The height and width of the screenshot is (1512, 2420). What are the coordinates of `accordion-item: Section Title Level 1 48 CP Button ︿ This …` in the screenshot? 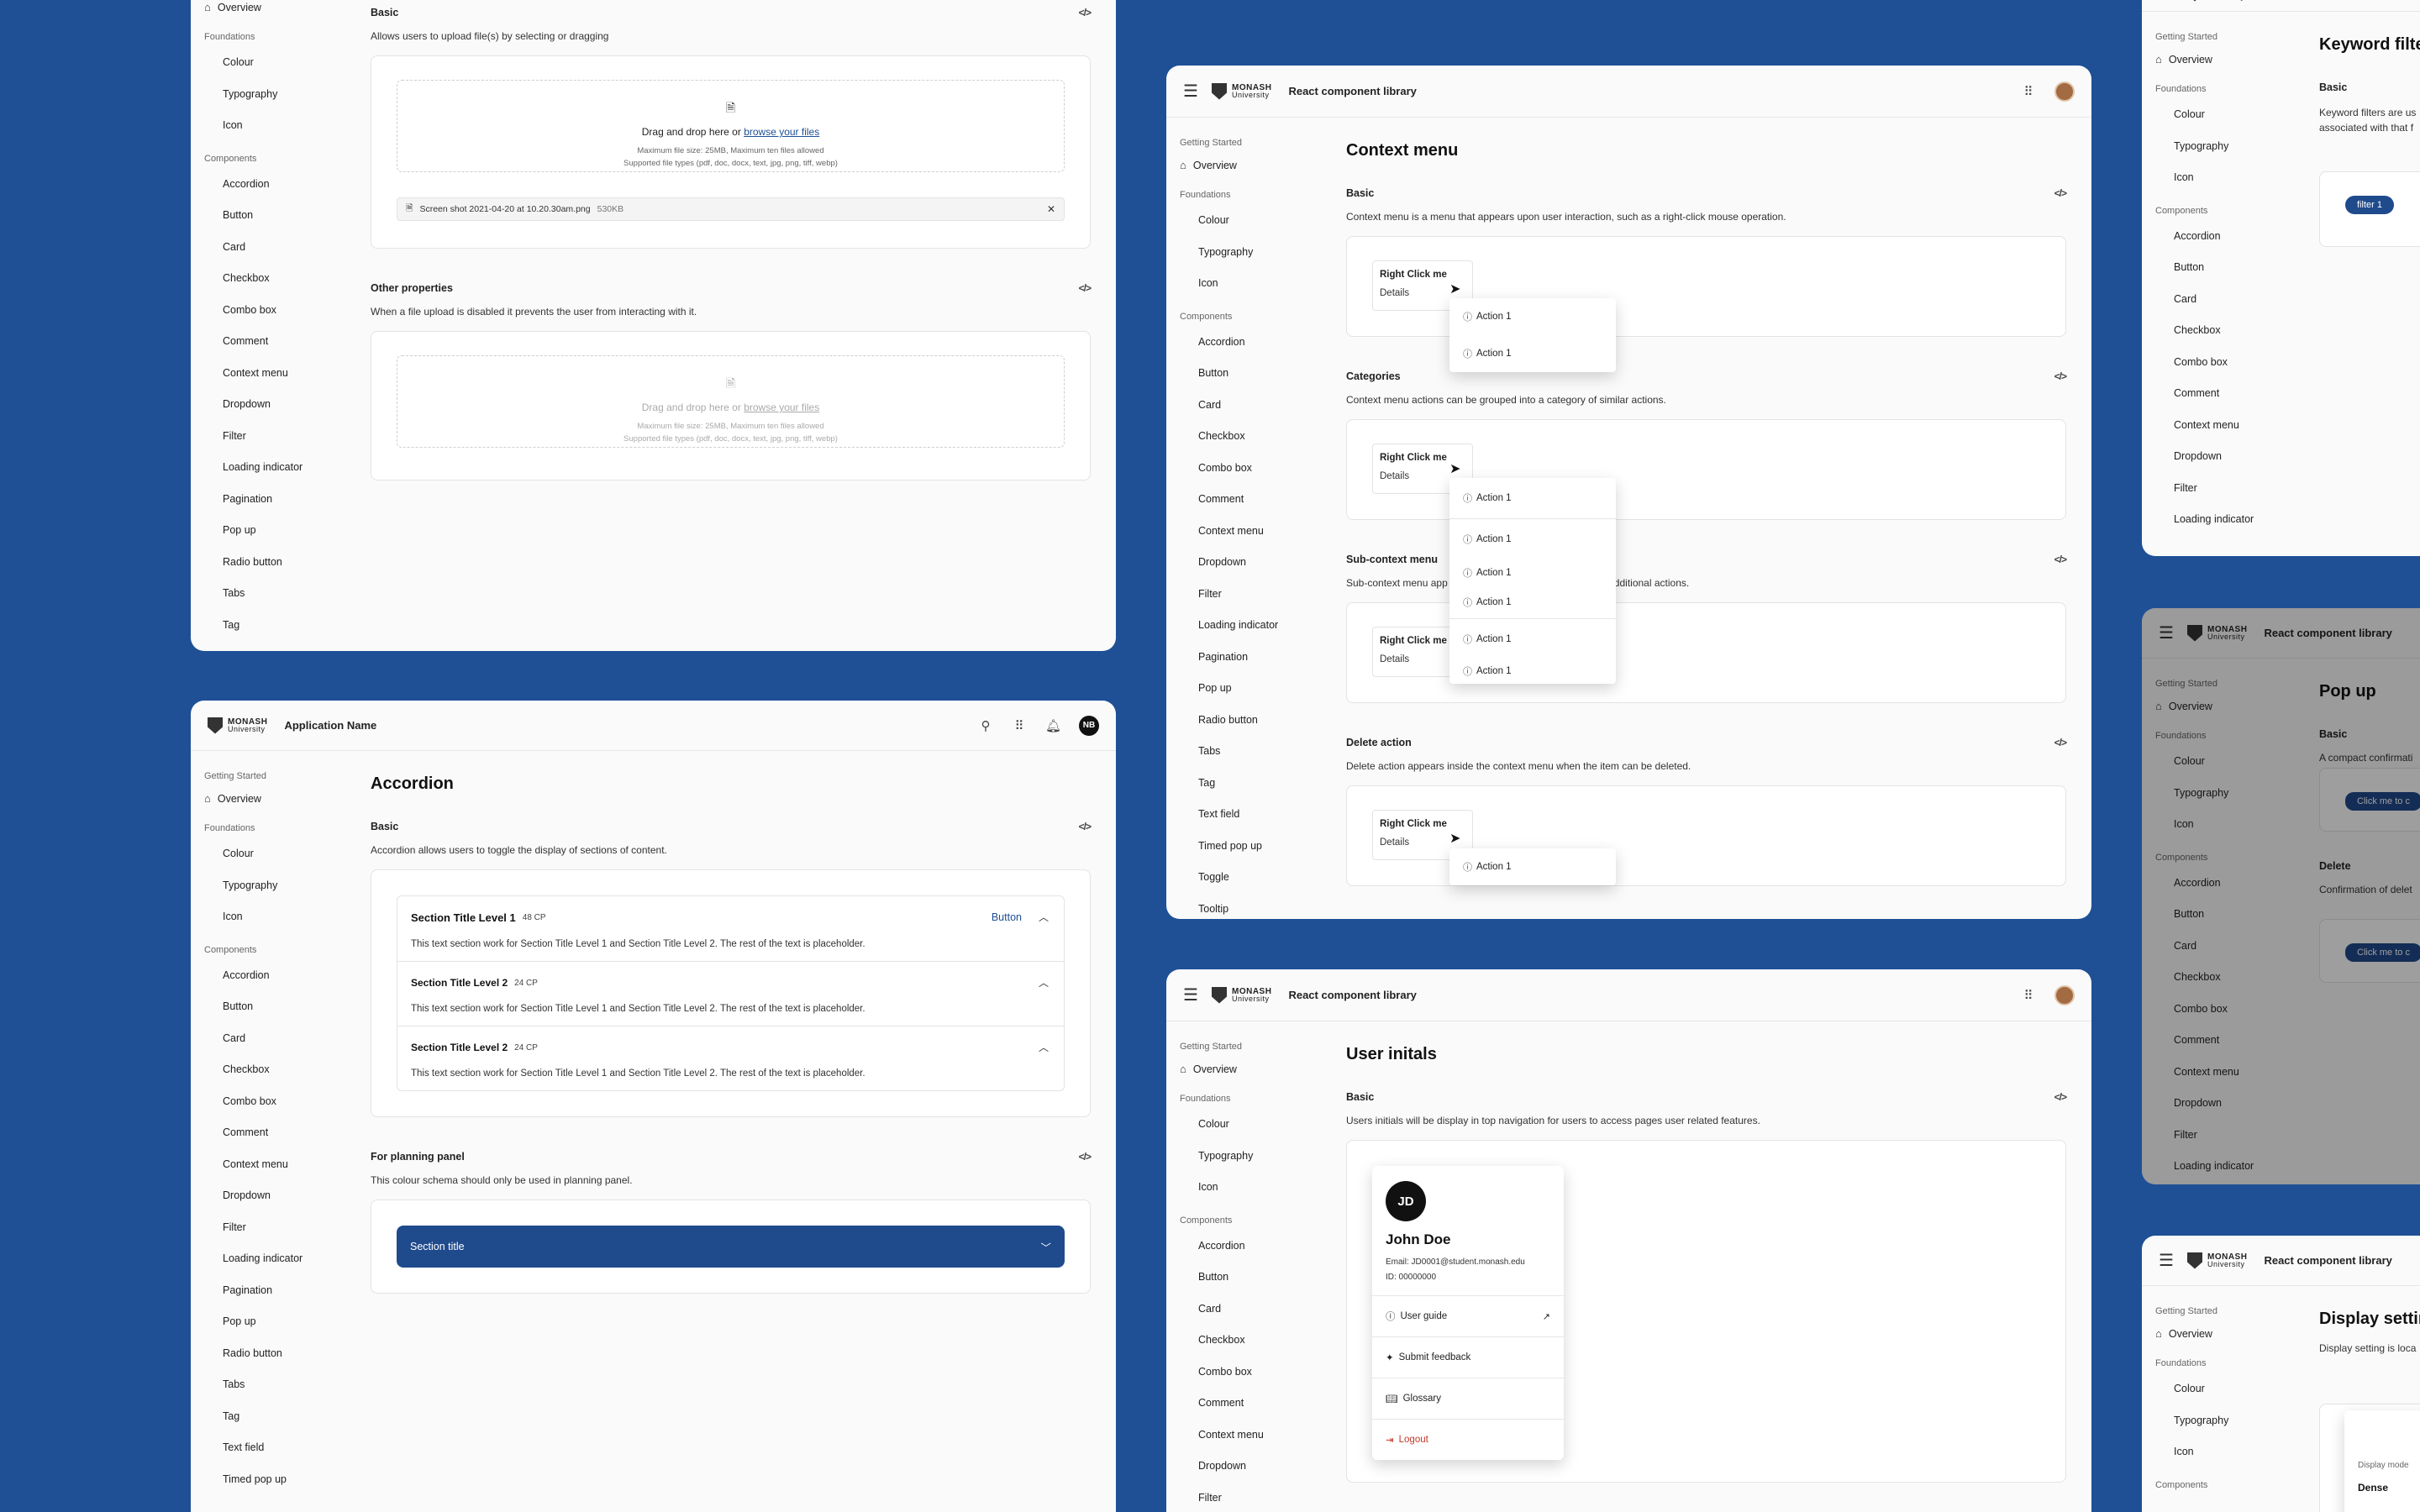 It's located at (731, 929).